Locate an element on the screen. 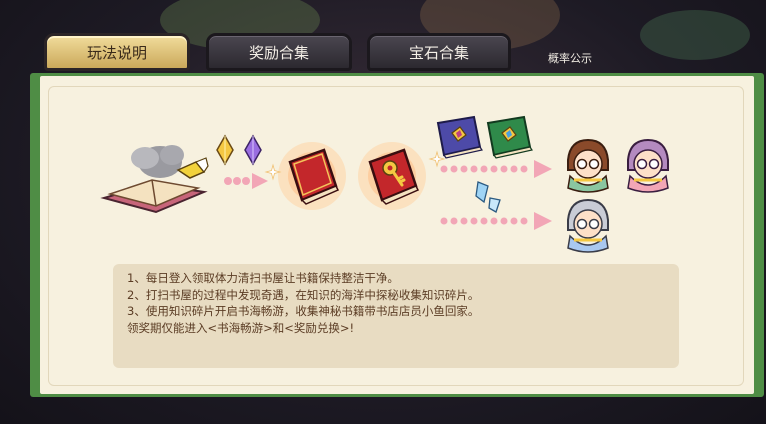  tab-label: 宝石合集 is located at coordinates (438, 52).